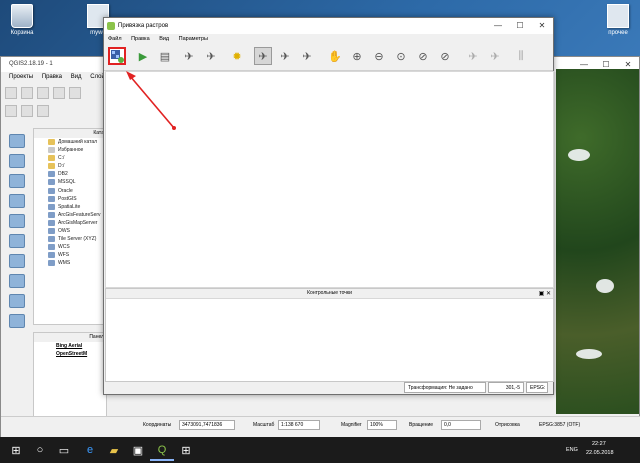 This screenshot has width=640, height=463. I want to click on browser-item: Избранное, so click(70, 150).